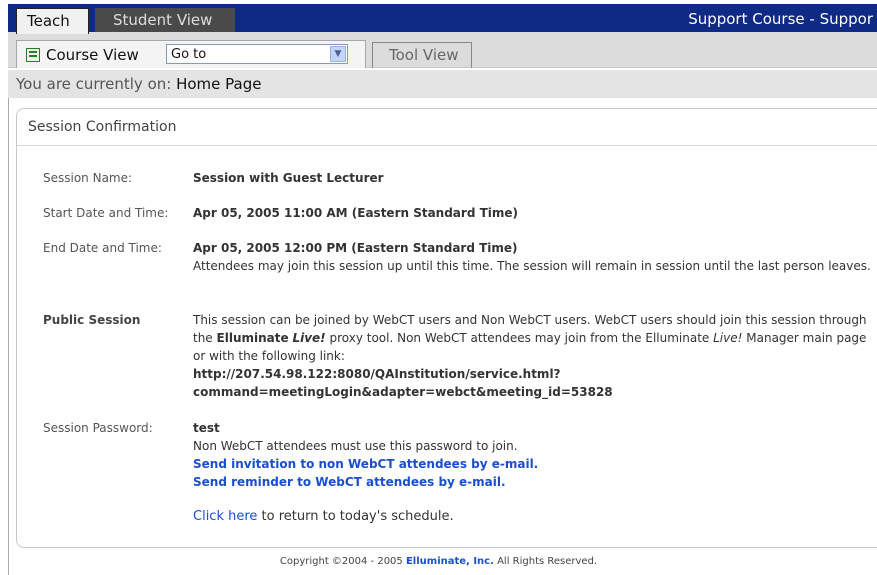  Describe the element at coordinates (92, 55) in the screenshot. I see `course-view-label: Course View` at that location.